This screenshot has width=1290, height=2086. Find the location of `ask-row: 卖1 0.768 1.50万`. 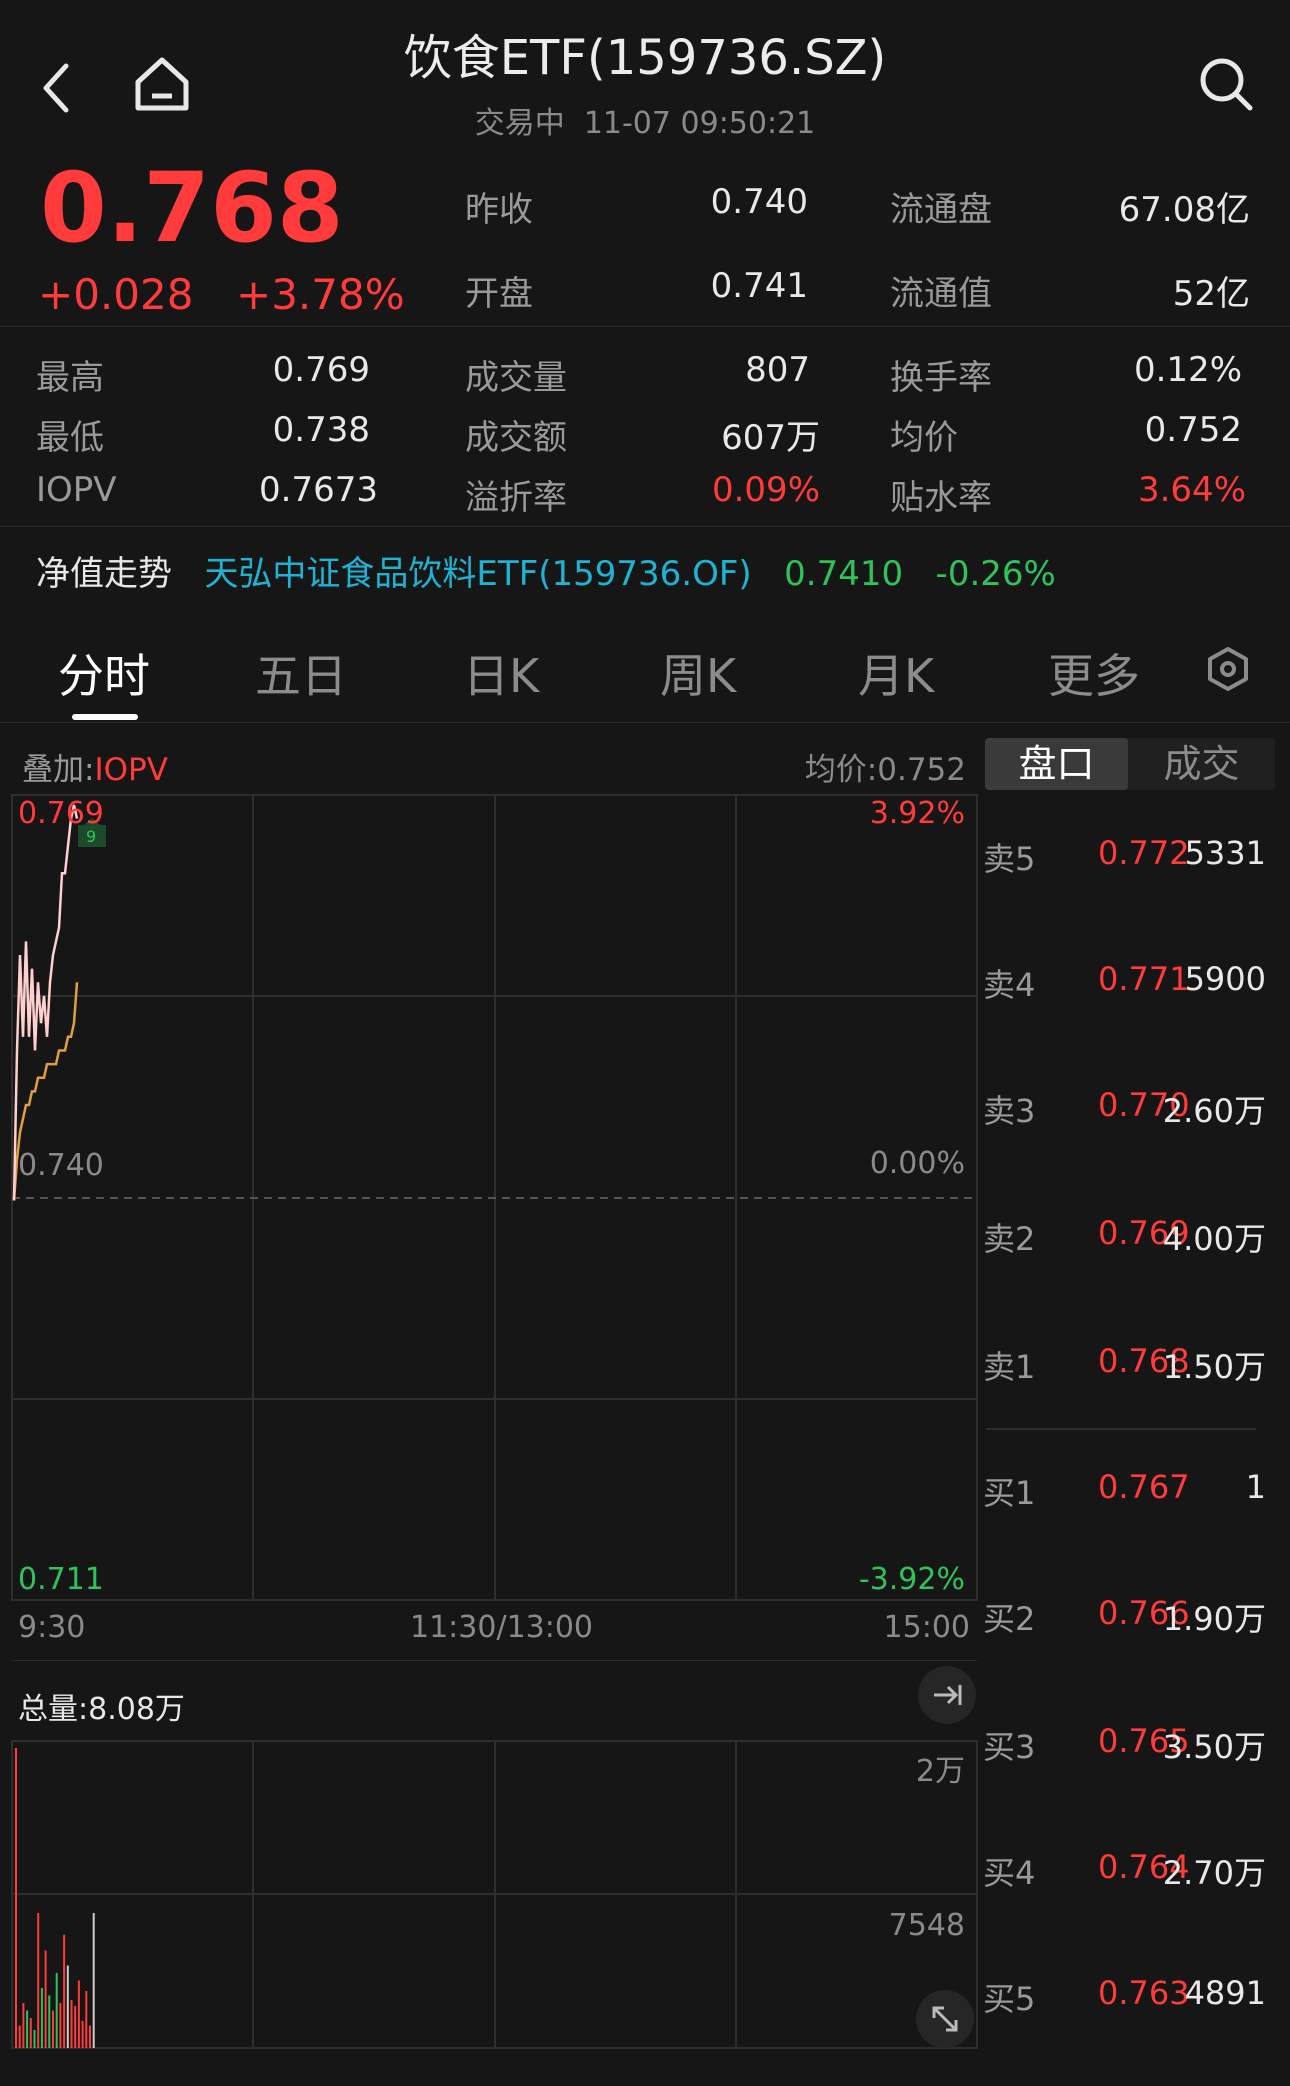

ask-row: 卖1 0.768 1.50万 is located at coordinates (1130, 1364).